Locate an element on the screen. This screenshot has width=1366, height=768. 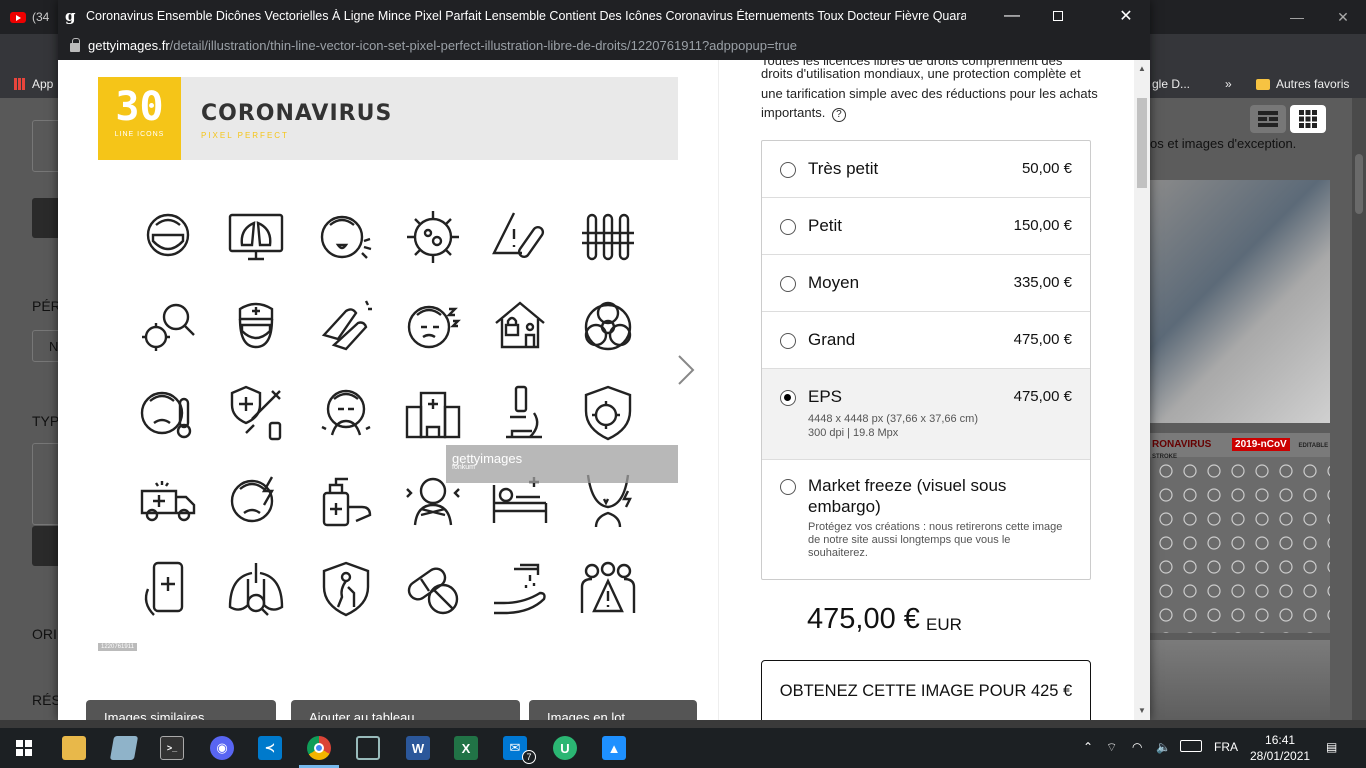
result-thumbnail-icons: RONAVIRUS 2019-nCoV EDITABLE STROKE is located at coordinates (1240, 533).